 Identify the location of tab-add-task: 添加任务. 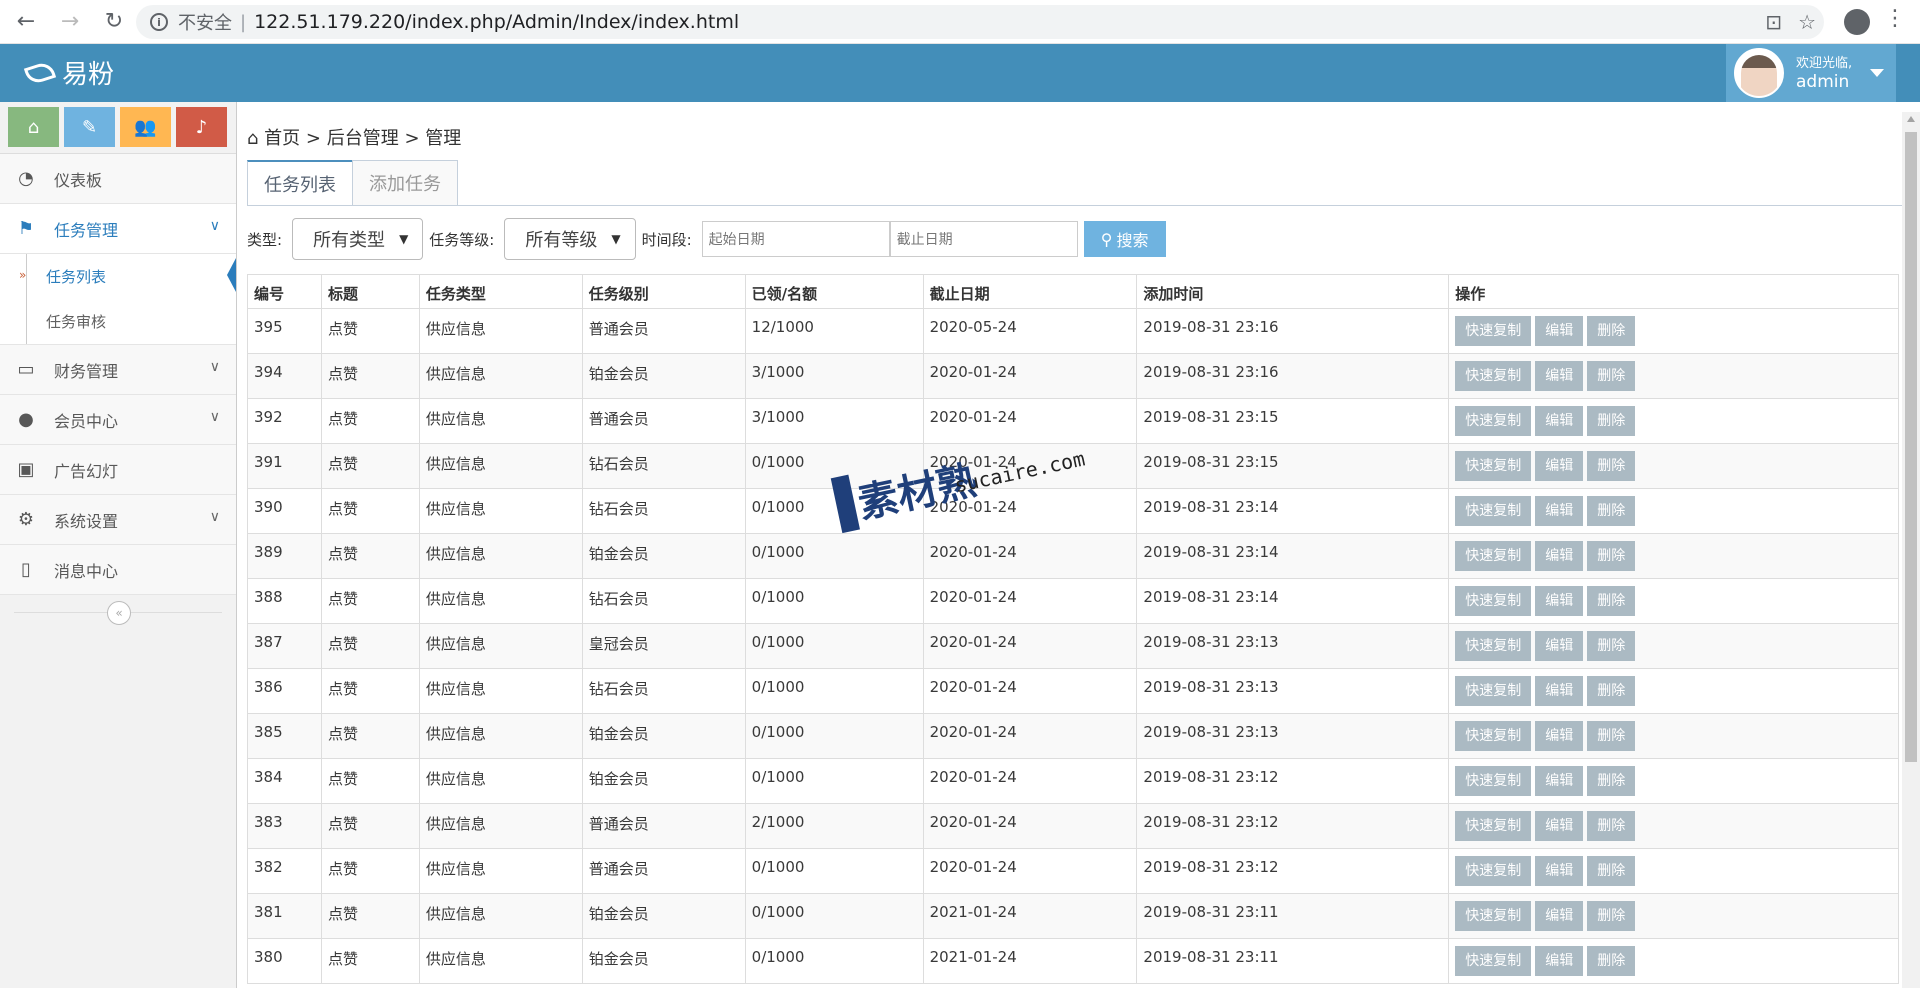
(405, 183).